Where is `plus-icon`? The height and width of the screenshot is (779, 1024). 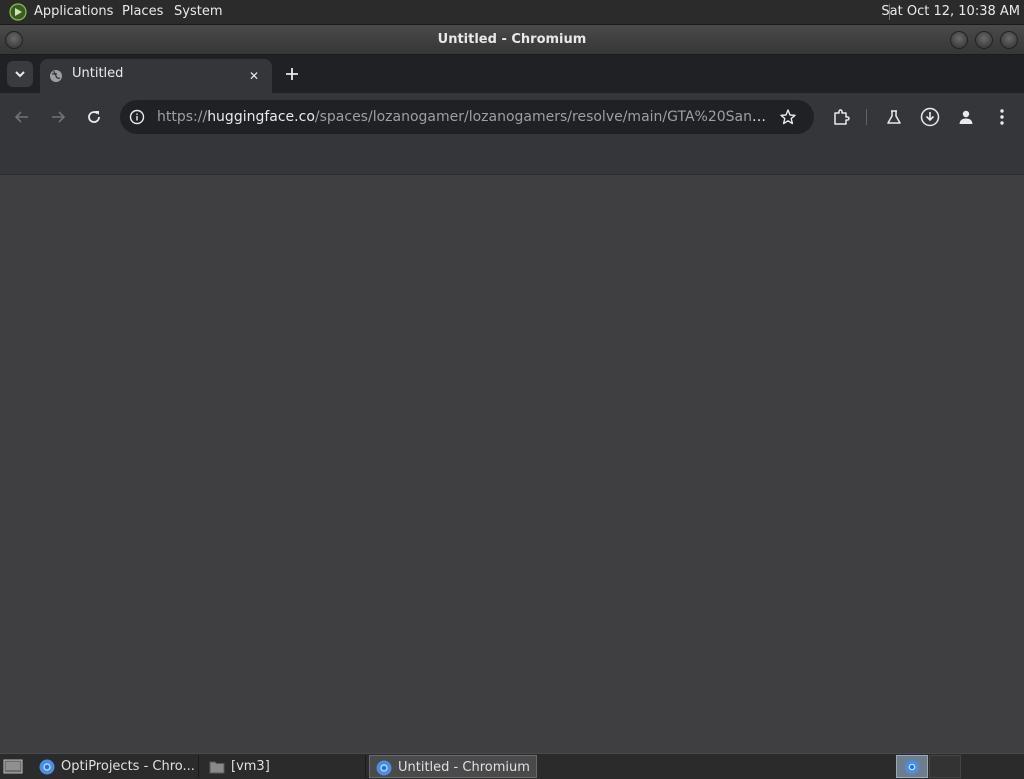 plus-icon is located at coordinates (292, 74).